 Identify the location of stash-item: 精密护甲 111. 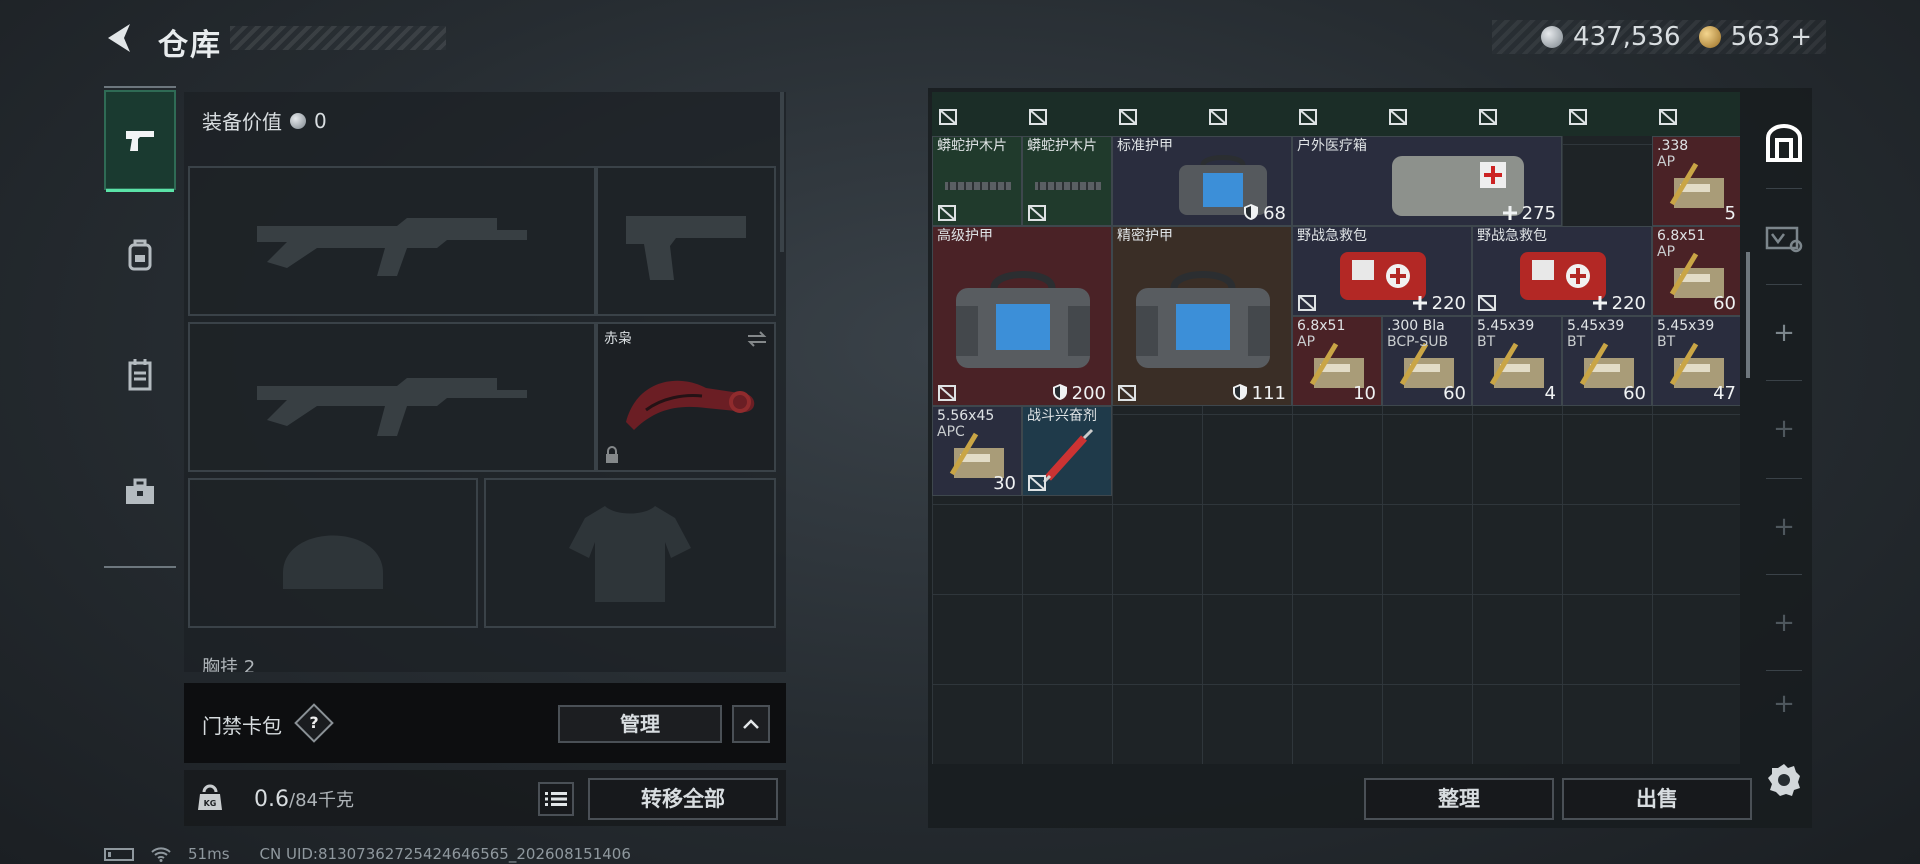
(1202, 316).